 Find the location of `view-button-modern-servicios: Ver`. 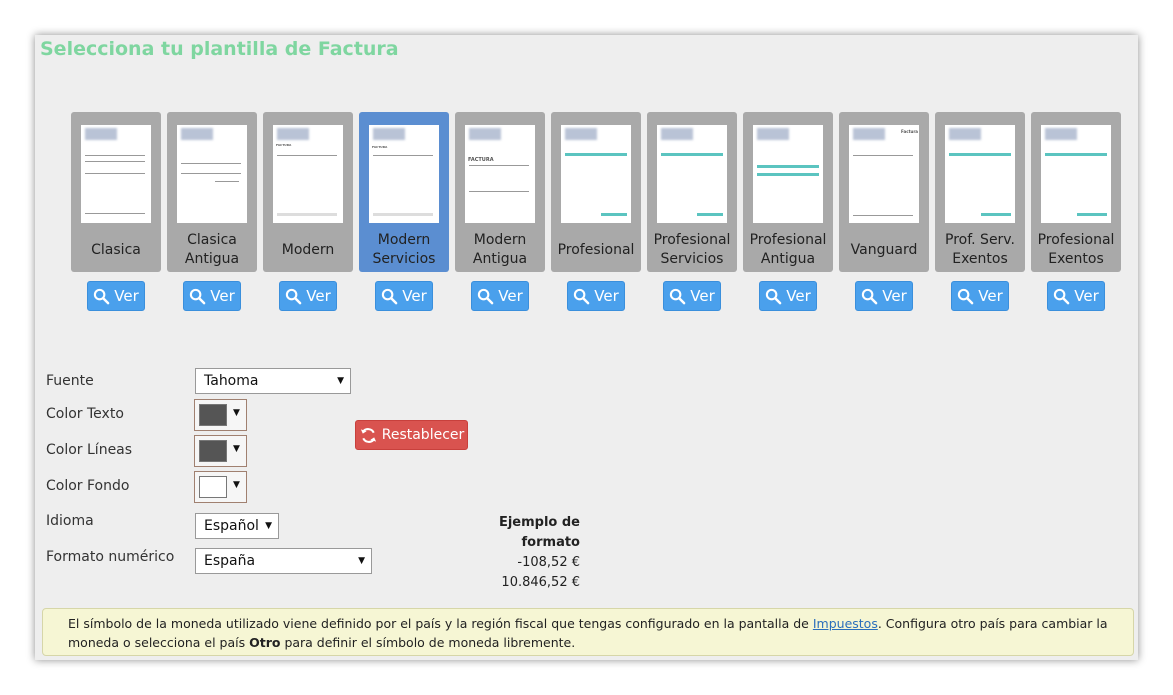

view-button-modern-servicios: Ver is located at coordinates (404, 296).